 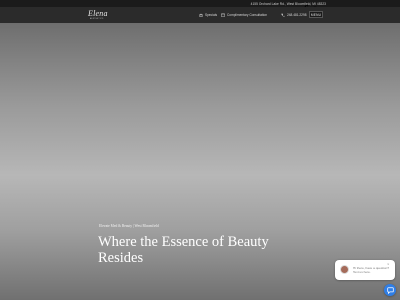 I want to click on phone-icon, so click(x=283, y=15).